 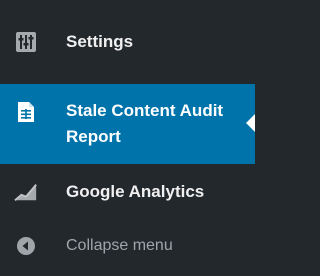 I want to click on menu-item-settings: Settings, so click(x=127, y=42).